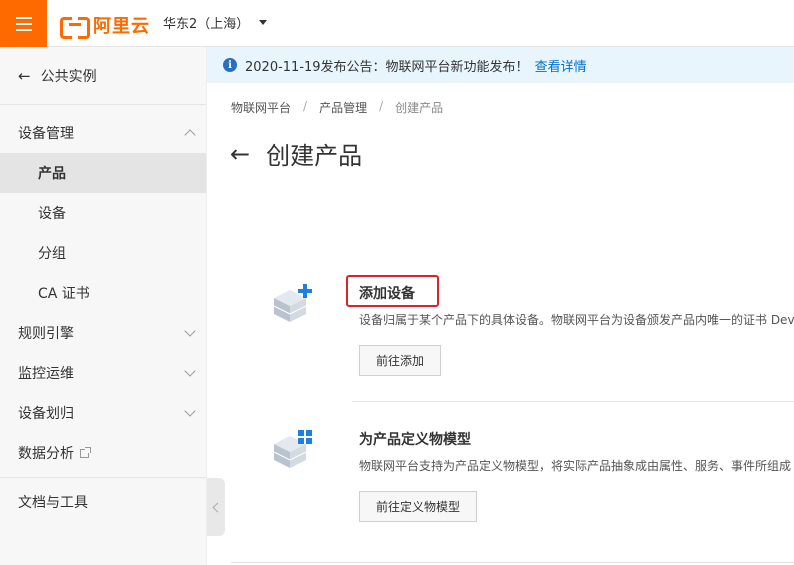  Describe the element at coordinates (415, 440) in the screenshot. I see `step-title: 为产品定义物模型` at that location.